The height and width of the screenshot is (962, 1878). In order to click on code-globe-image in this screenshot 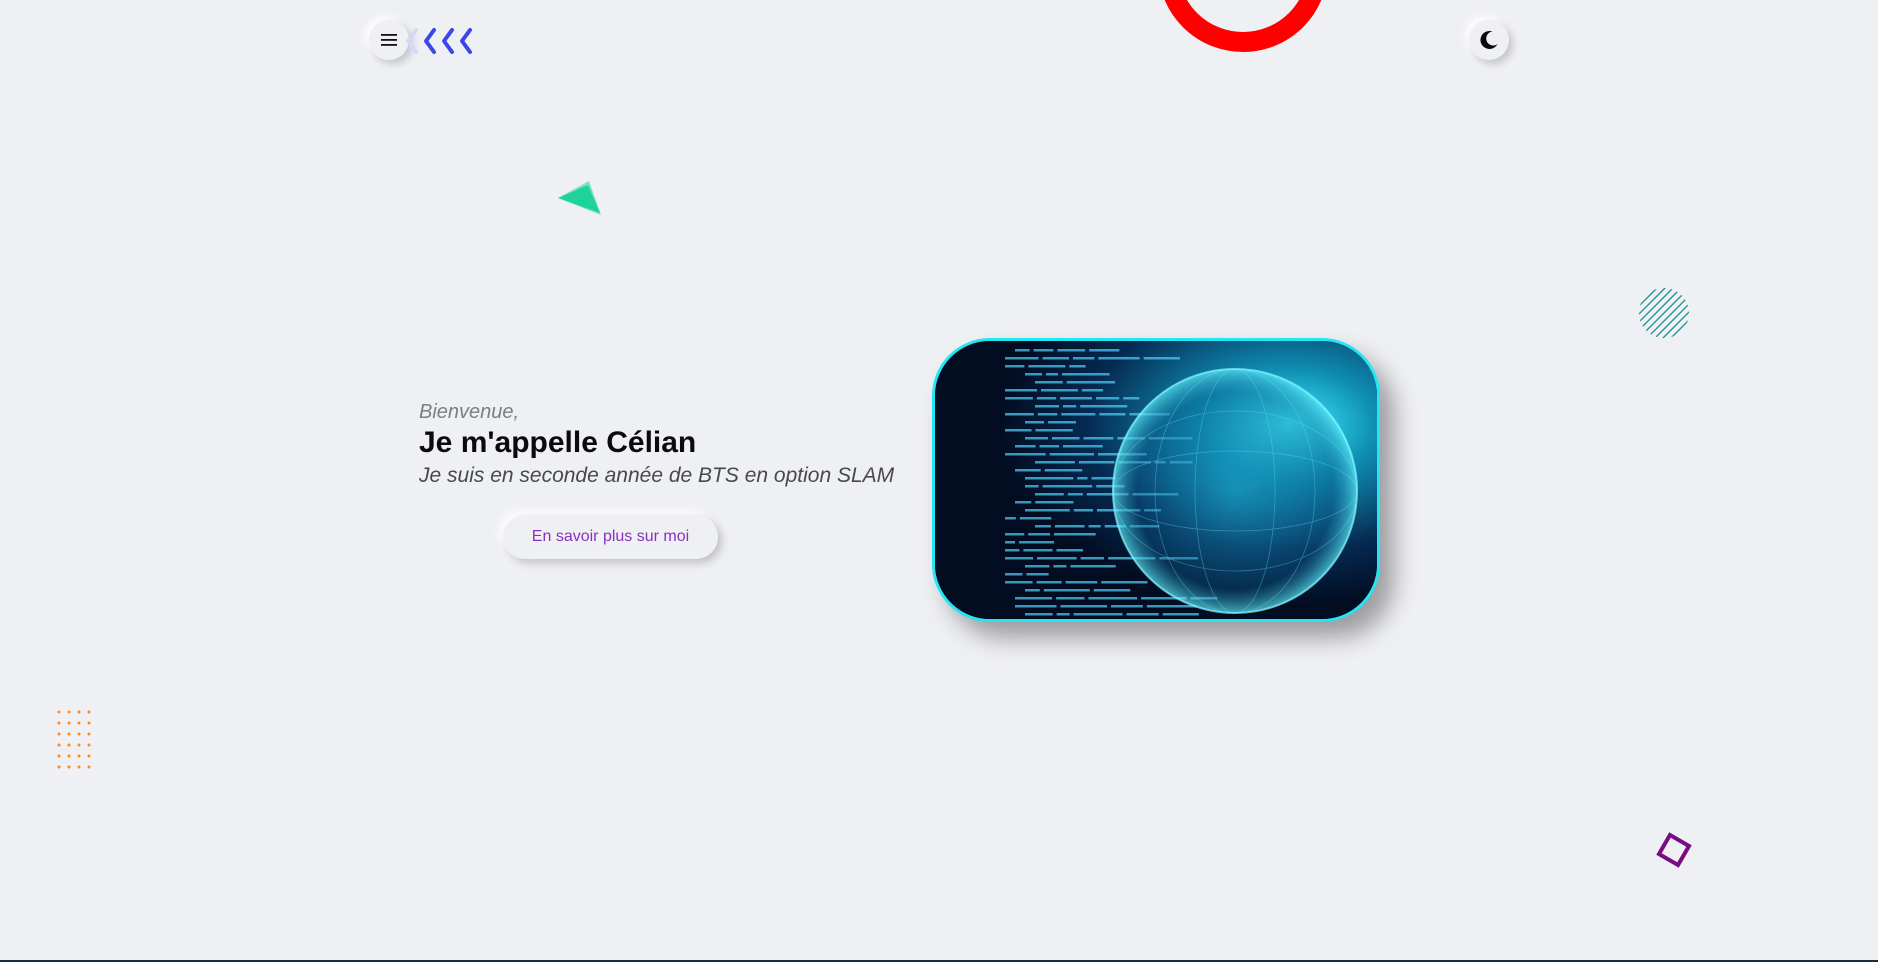, I will do `click(1156, 480)`.